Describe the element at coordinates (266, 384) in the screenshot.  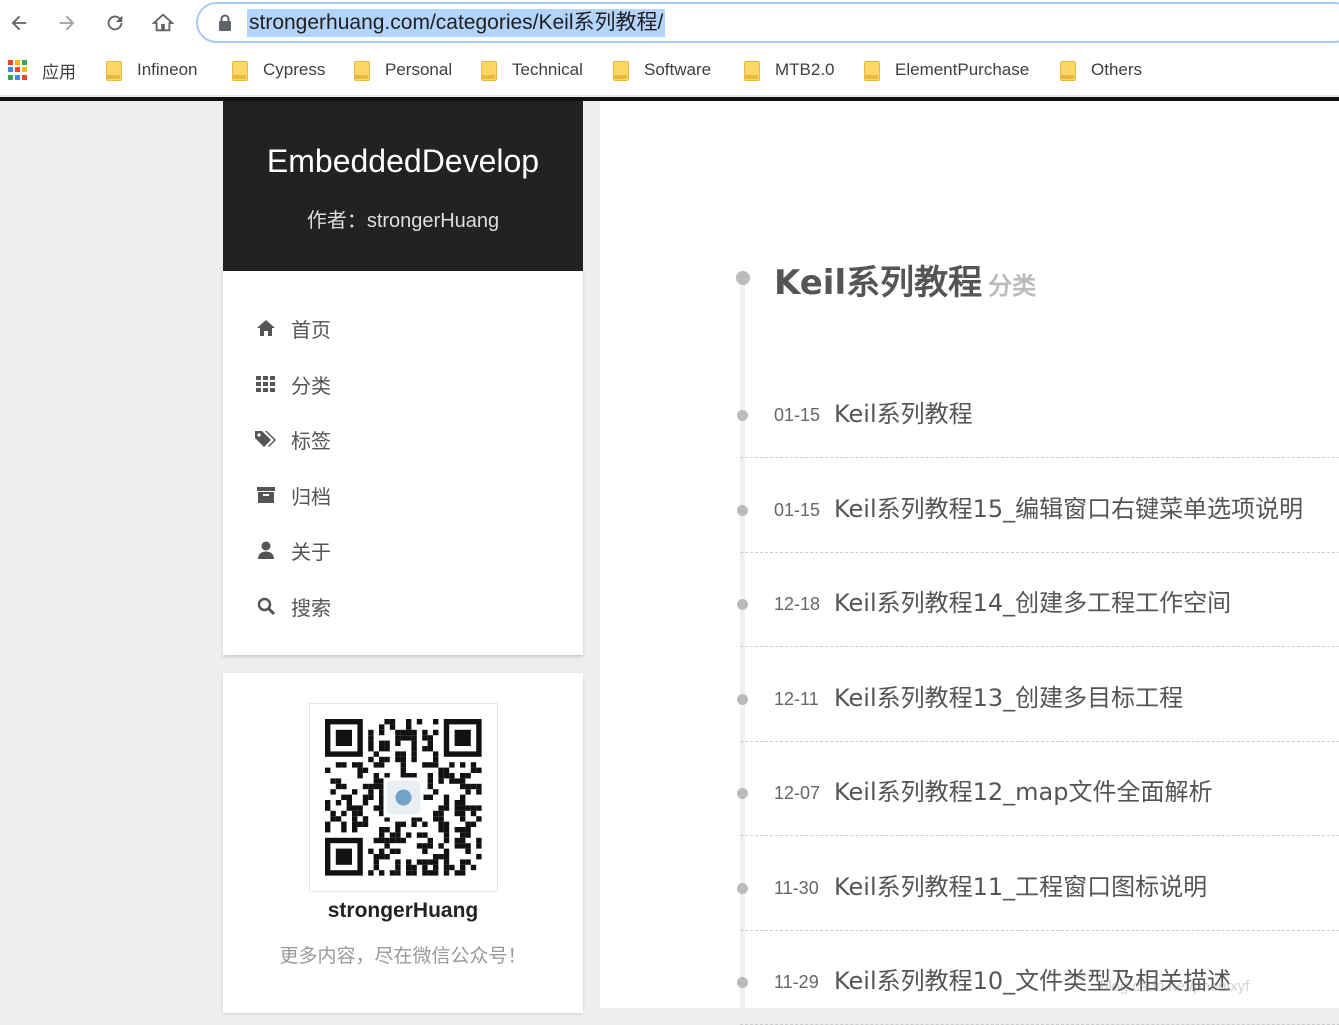
I see `grid-icon` at that location.